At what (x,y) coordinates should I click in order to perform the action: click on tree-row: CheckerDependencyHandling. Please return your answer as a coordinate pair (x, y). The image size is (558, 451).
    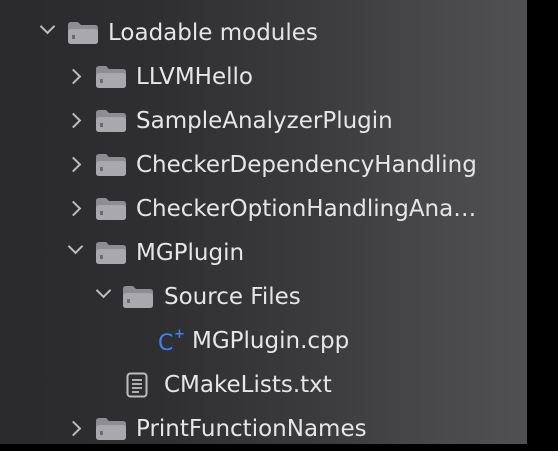
    Looking at the image, I should click on (263, 165).